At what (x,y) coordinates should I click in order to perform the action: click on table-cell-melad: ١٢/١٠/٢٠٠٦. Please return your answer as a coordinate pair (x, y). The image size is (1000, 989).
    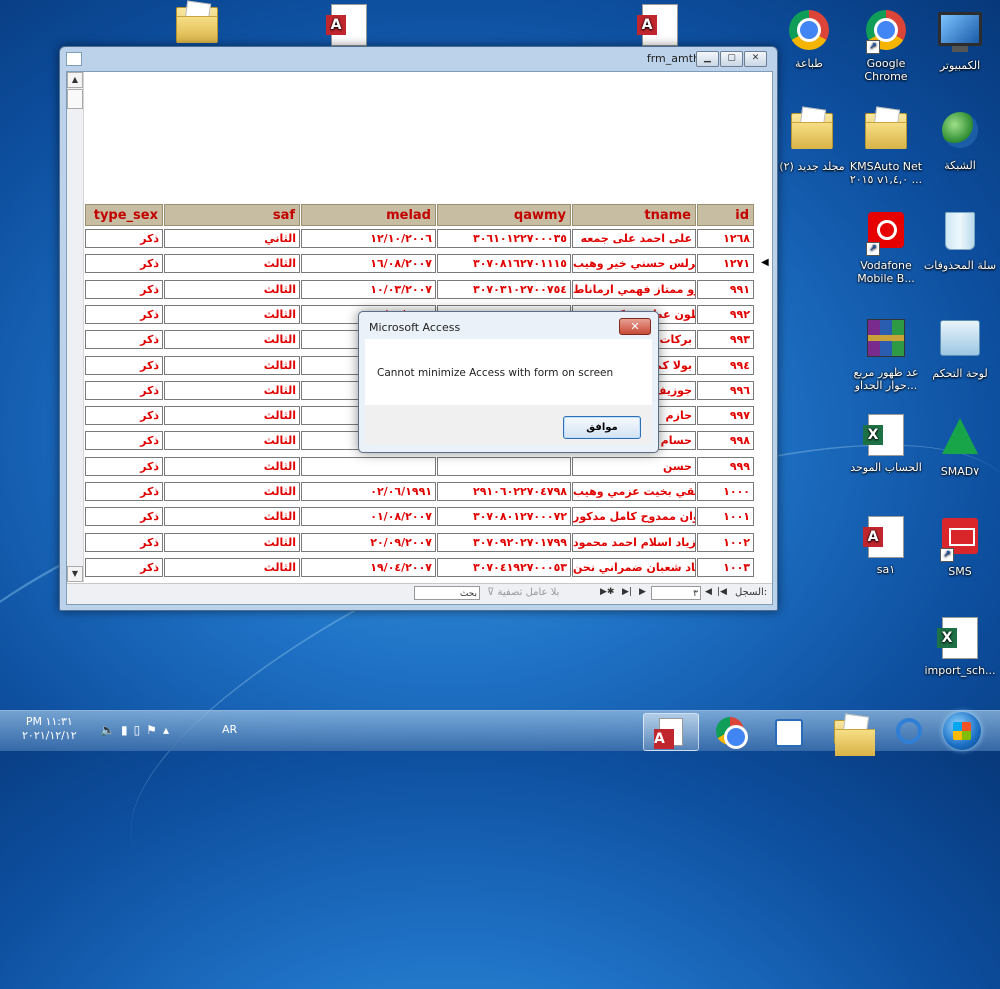
    Looking at the image, I should click on (368, 238).